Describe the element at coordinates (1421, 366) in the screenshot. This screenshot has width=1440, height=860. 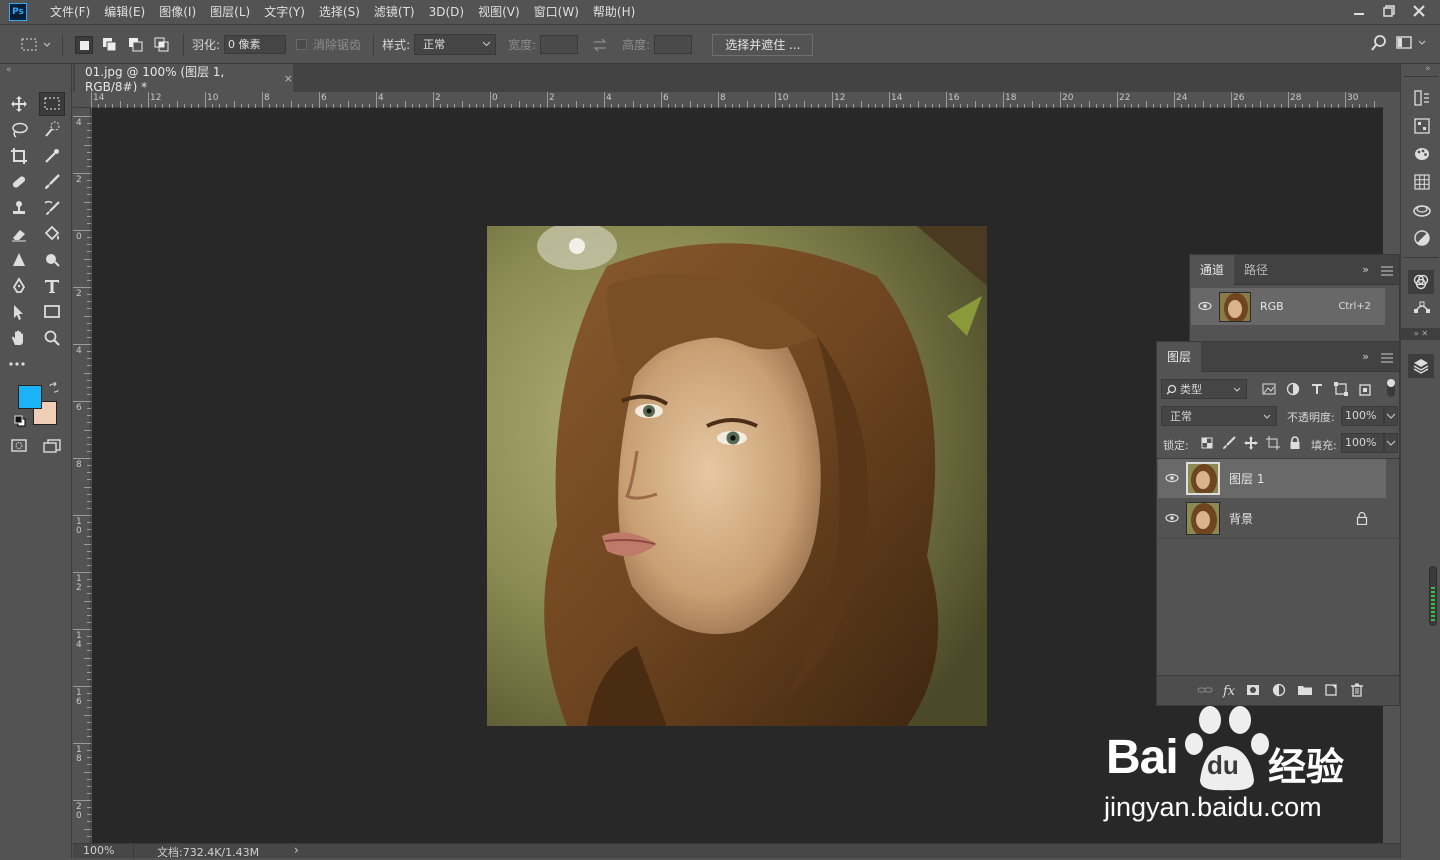
I see `layers-panel-icon` at that location.